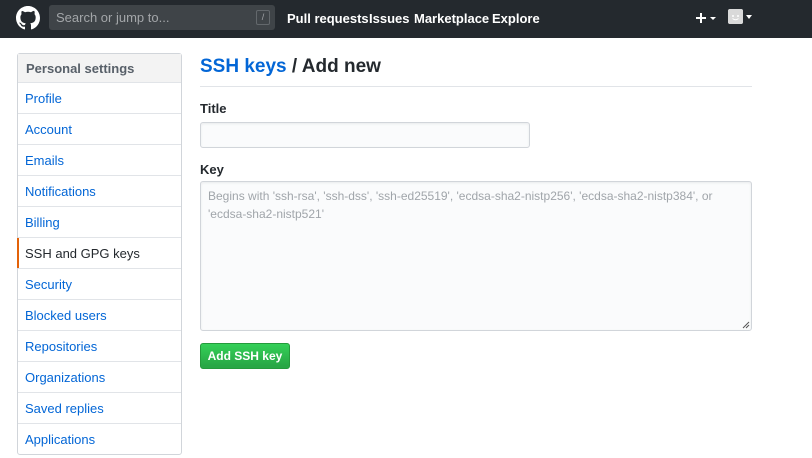 This screenshot has width=812, height=458. Describe the element at coordinates (243, 66) in the screenshot. I see `breadcrumb-ssh-keys-link: SSH keys` at that location.